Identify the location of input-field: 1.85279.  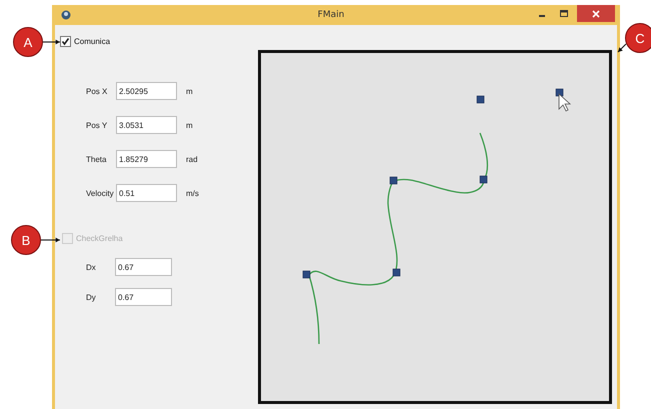
(146, 159).